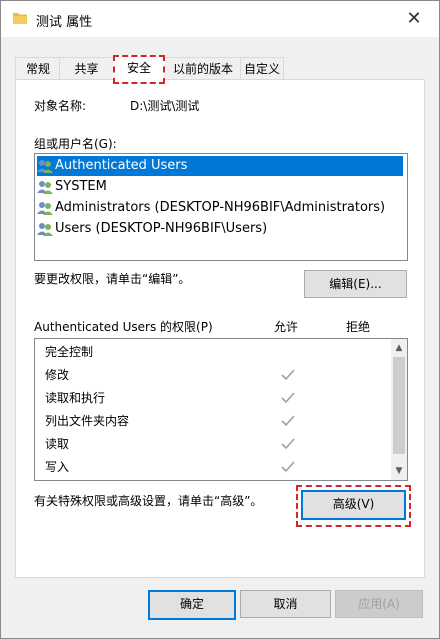  Describe the element at coordinates (87, 421) in the screenshot. I see `permission-row: 列出文件夹内容` at that location.